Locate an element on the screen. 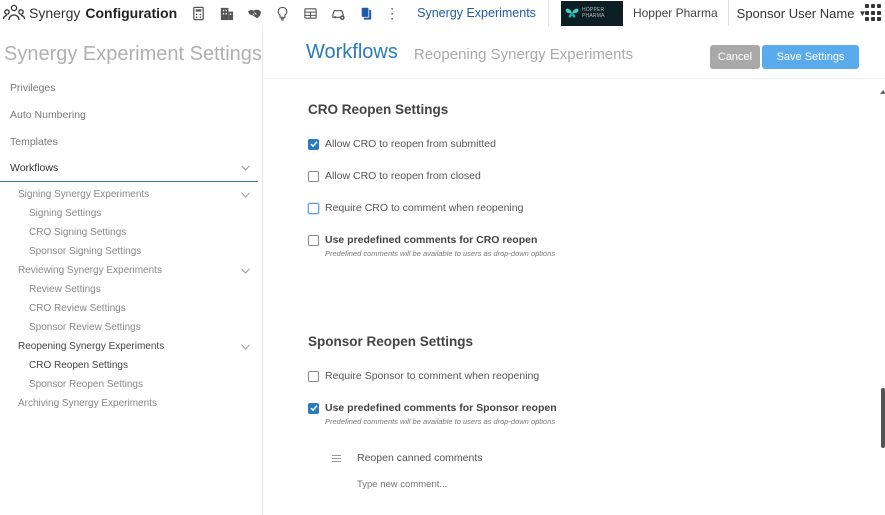 This screenshot has height=515, width=885. building-icon is located at coordinates (226, 13).